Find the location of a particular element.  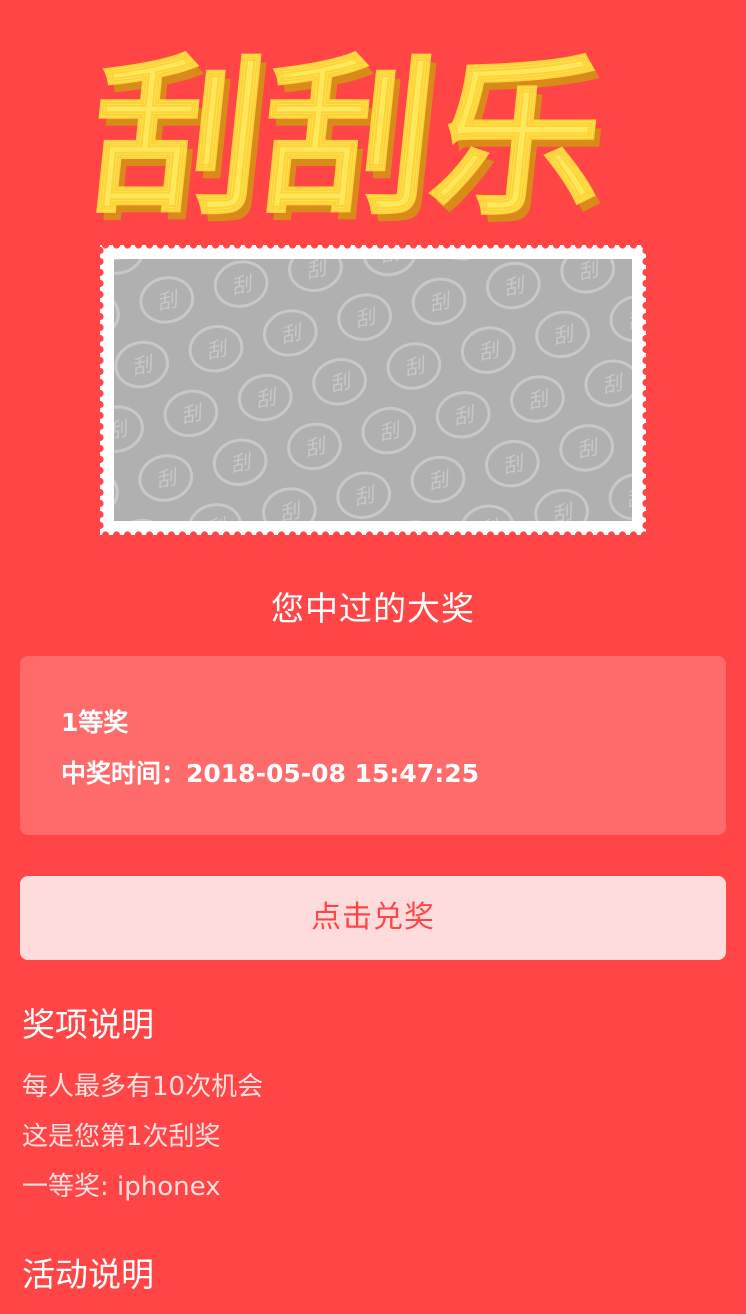

prize-rule-line: 这是您第1次刮奖 is located at coordinates (121, 1137).